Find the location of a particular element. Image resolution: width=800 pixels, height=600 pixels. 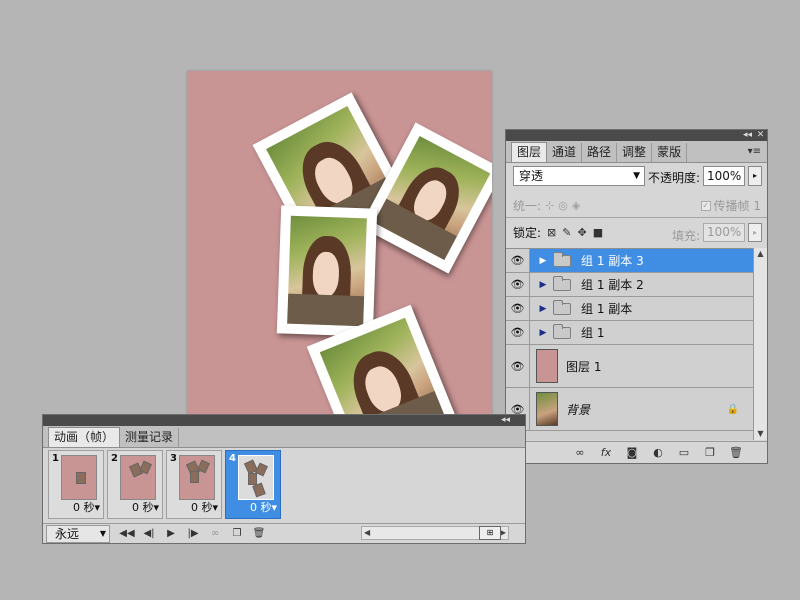

tab-masks: 蒙版 is located at coordinates (670, 152).